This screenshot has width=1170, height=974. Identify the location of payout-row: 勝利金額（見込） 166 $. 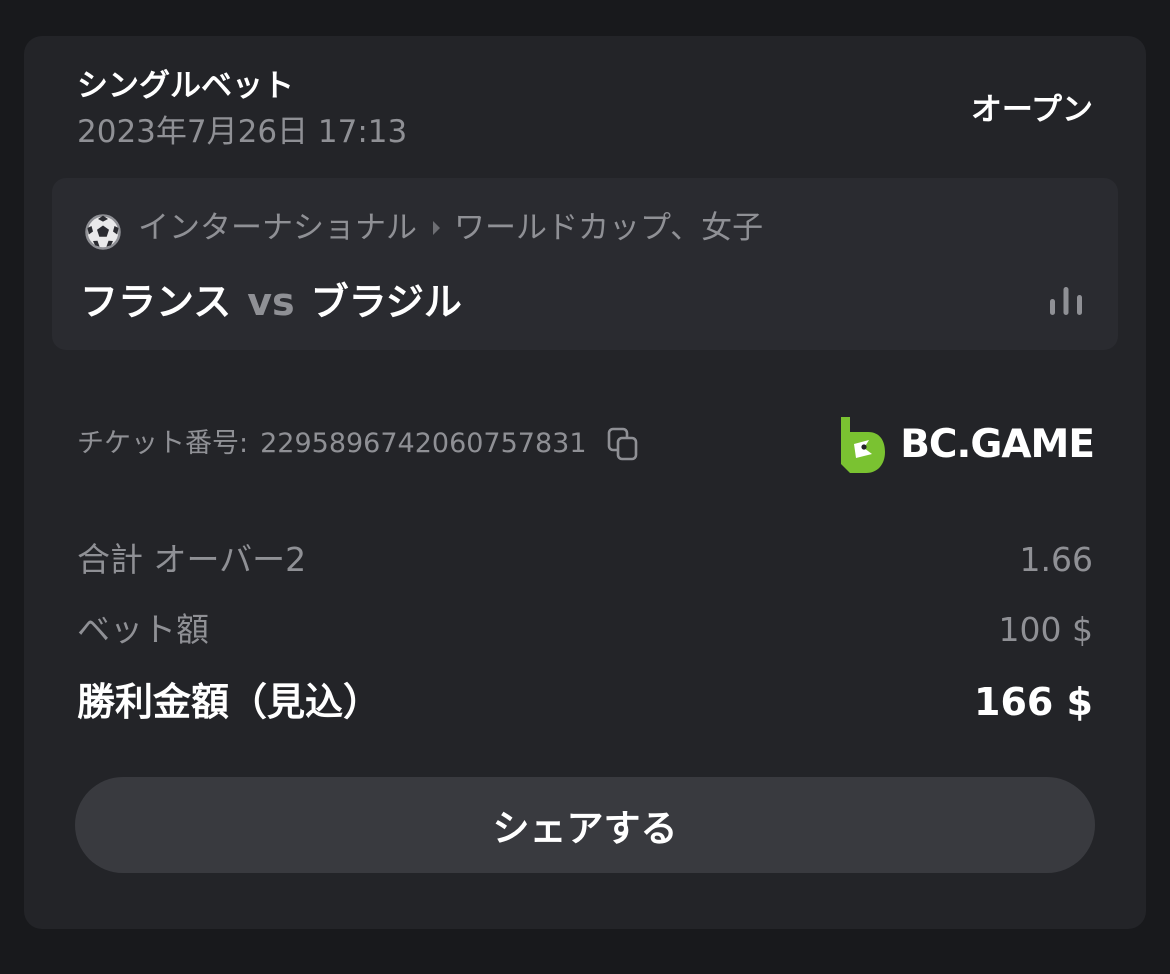
(585, 702).